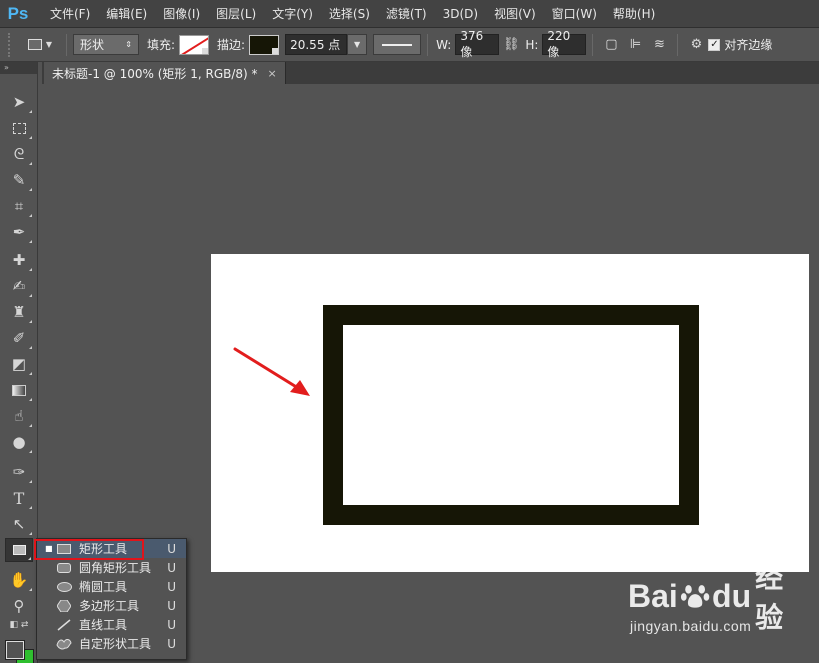  What do you see at coordinates (611, 45) in the screenshot?
I see `path-operations-icon: ▢` at bounding box center [611, 45].